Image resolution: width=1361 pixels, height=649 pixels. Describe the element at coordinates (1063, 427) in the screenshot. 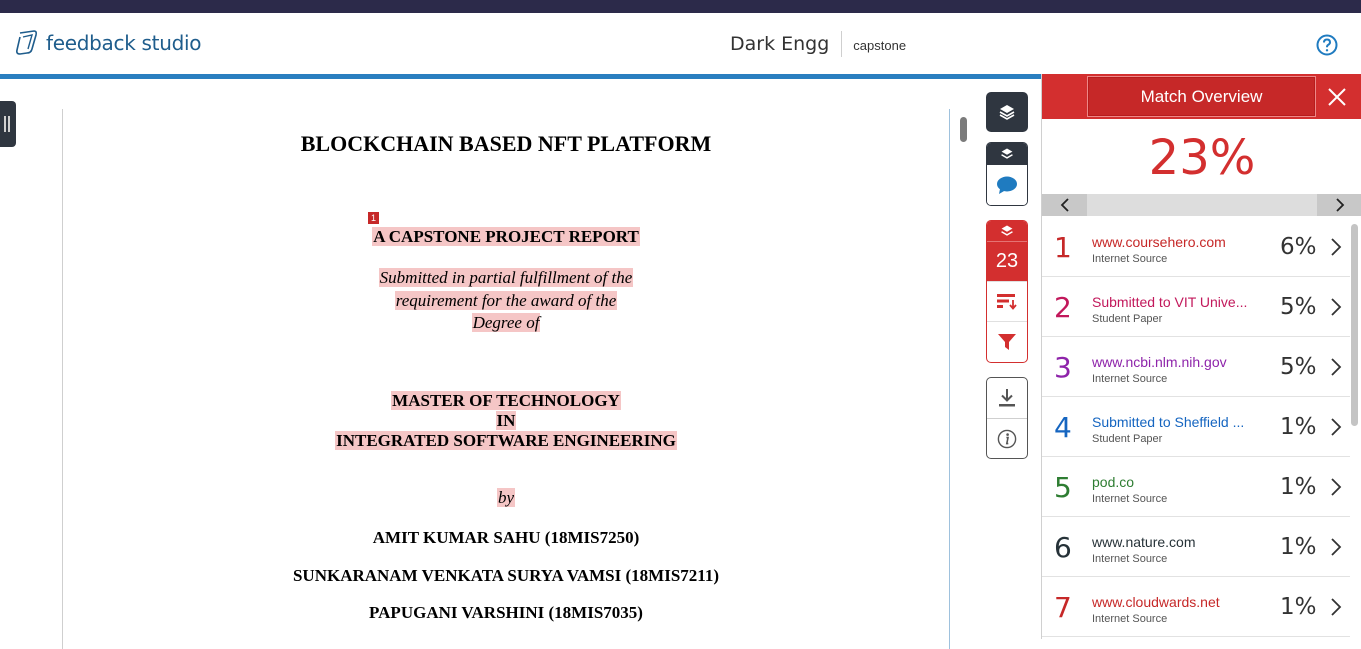

I see `match-rank: 4` at that location.